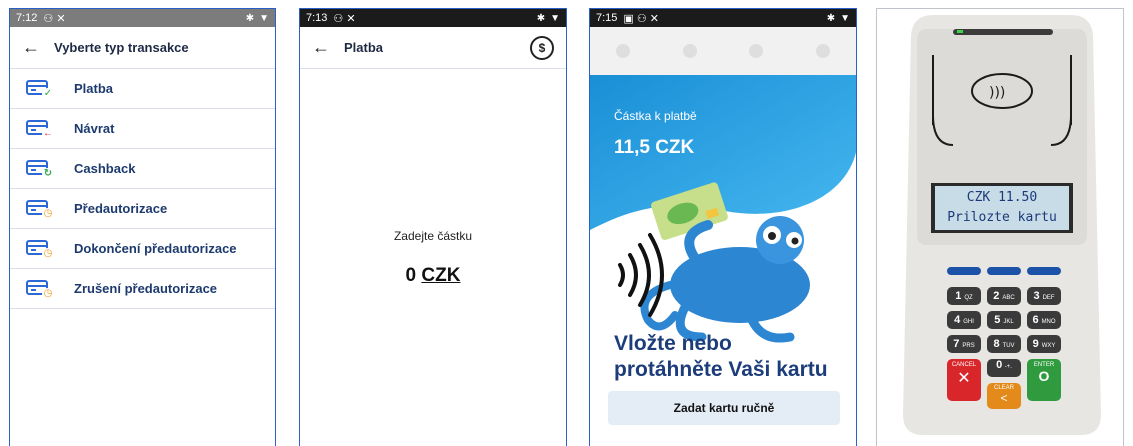 The height and width of the screenshot is (446, 1133). I want to click on menu-item-label: Dokončení předautorizace, so click(155, 248).